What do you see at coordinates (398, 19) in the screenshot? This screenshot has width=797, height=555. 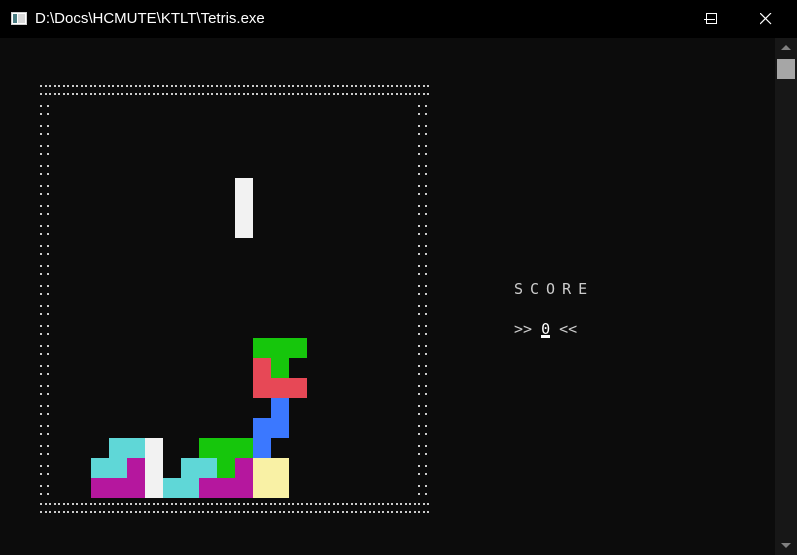 I see `title-bar: D:\Docs\HCMUTE\KTLT\Tetris.exe` at bounding box center [398, 19].